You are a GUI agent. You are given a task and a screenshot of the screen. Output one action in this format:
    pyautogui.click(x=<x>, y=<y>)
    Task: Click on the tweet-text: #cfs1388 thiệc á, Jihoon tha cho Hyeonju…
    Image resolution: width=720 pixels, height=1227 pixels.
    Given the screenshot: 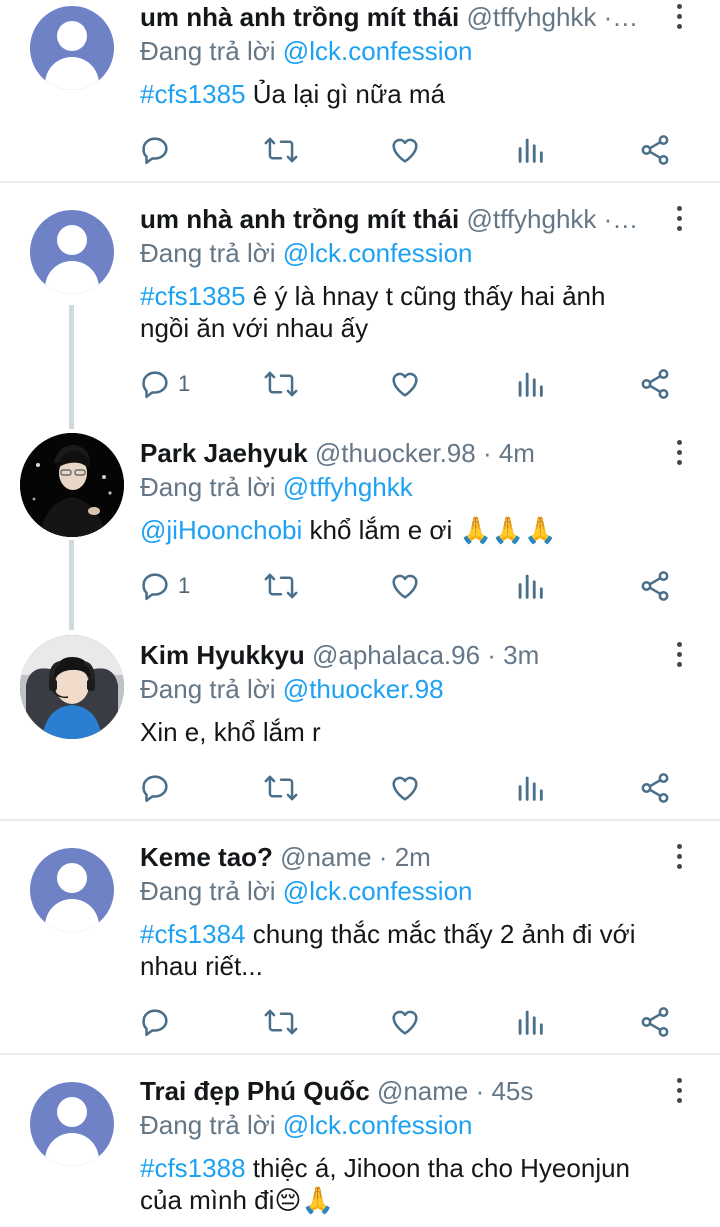 What is the action you would take?
    pyautogui.click(x=400, y=1184)
    